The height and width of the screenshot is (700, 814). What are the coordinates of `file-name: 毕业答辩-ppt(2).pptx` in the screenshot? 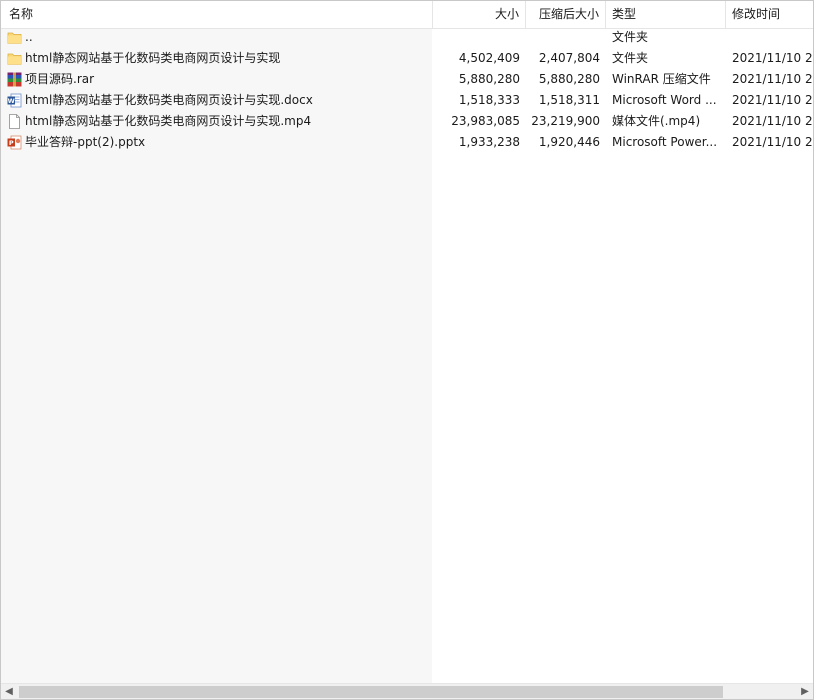 It's located at (85, 142).